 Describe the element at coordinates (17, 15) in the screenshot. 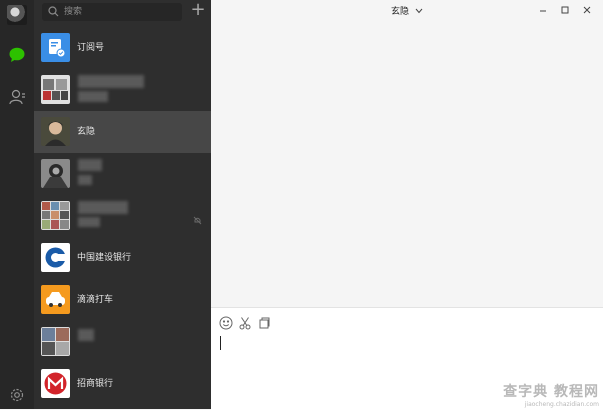

I see `user-avatar` at that location.